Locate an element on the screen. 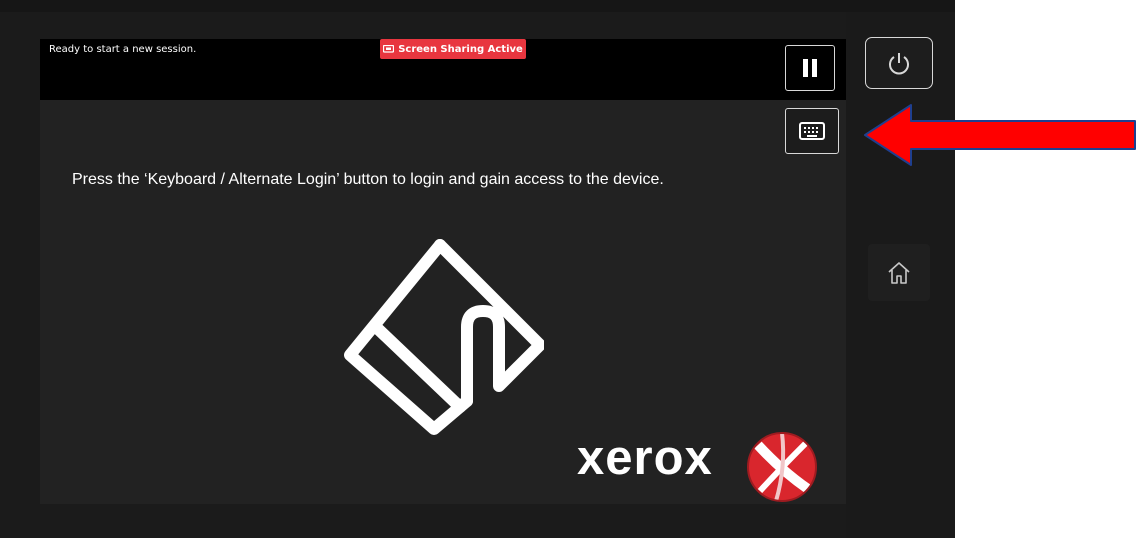 The width and height of the screenshot is (1139, 538). power-icon is located at coordinates (899, 64).